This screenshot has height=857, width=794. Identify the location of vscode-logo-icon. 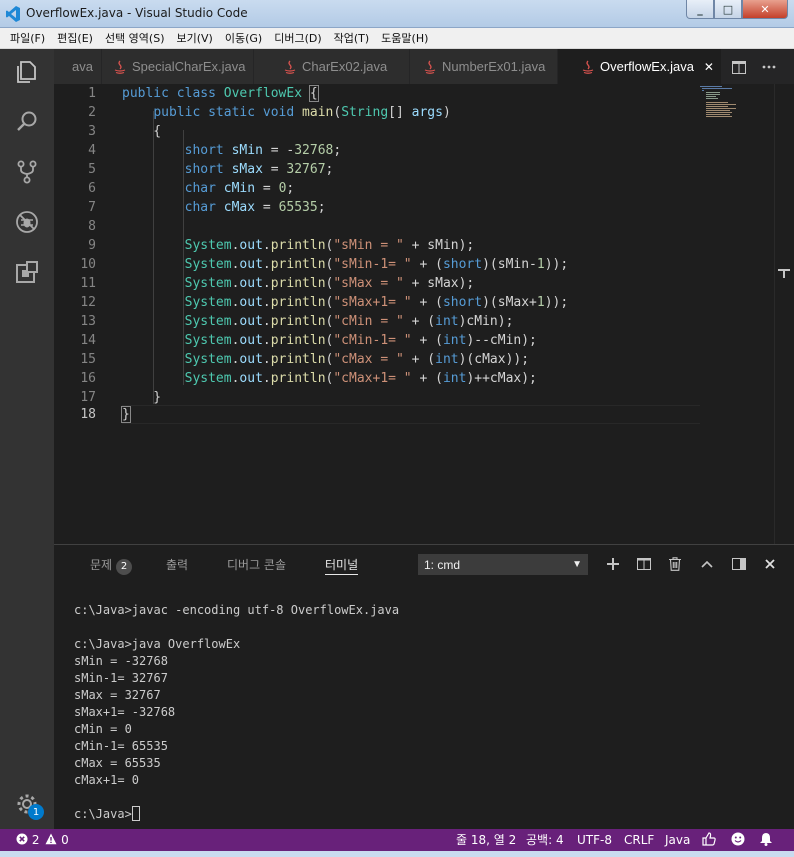
(13, 14).